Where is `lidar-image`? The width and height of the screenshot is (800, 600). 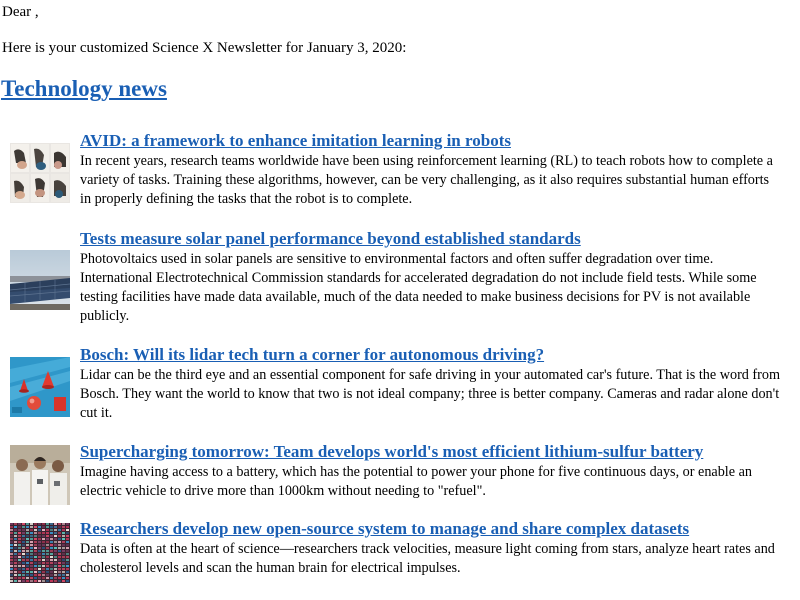 lidar-image is located at coordinates (40, 387).